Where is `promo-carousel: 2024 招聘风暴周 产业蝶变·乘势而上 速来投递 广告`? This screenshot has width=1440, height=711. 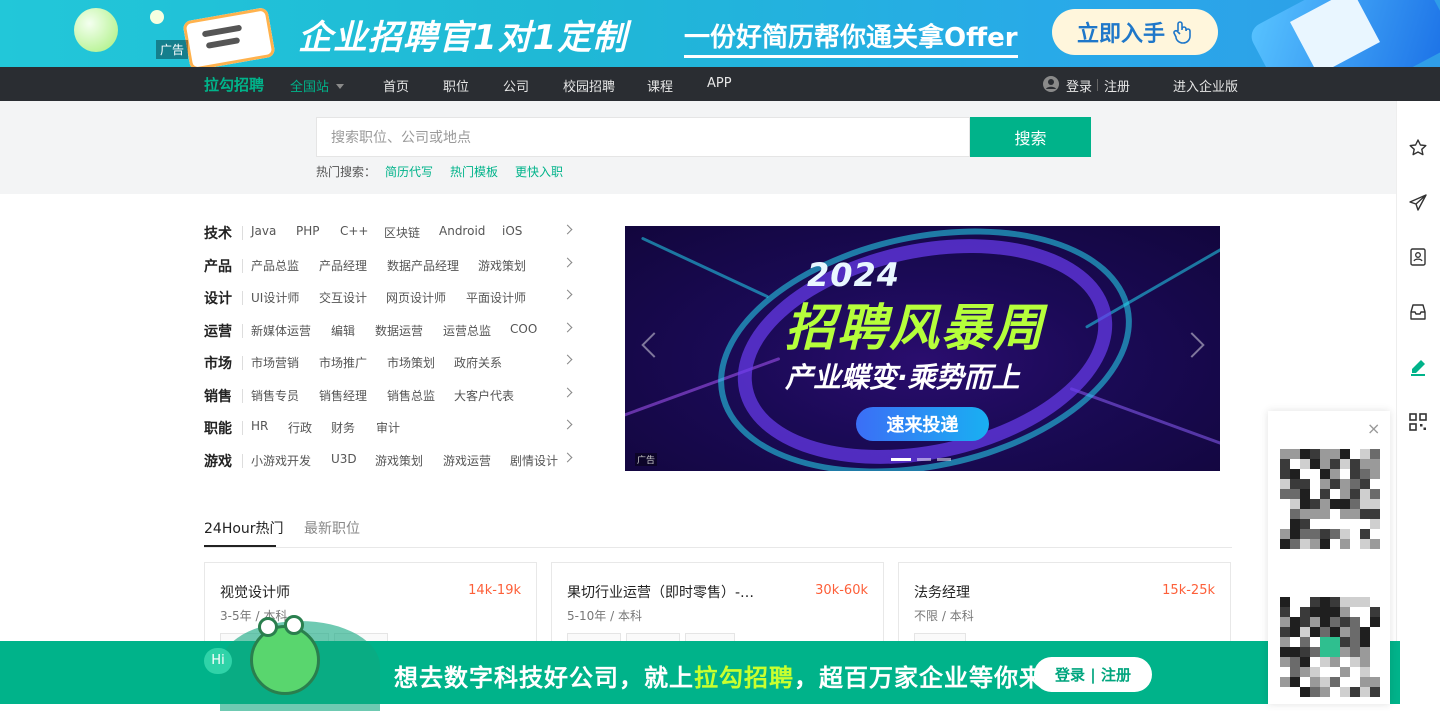
promo-carousel: 2024 招聘风暴周 产业蝶变·乘势而上 速来投递 广告 is located at coordinates (922, 348).